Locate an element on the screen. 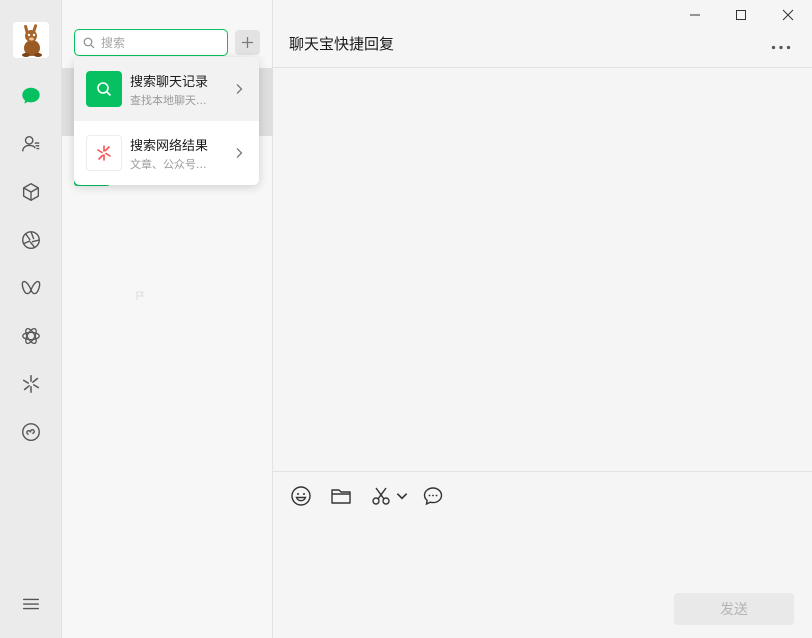 The height and width of the screenshot is (638, 812). search-box is located at coordinates (151, 42).